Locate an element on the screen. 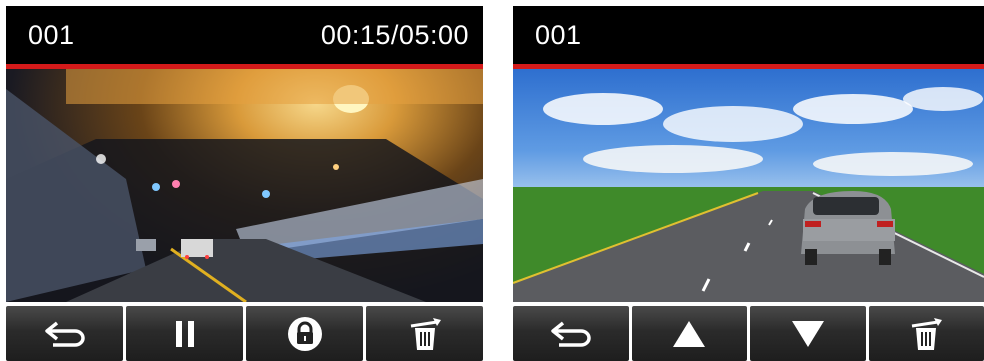  down-arrow-icon is located at coordinates (807, 333).